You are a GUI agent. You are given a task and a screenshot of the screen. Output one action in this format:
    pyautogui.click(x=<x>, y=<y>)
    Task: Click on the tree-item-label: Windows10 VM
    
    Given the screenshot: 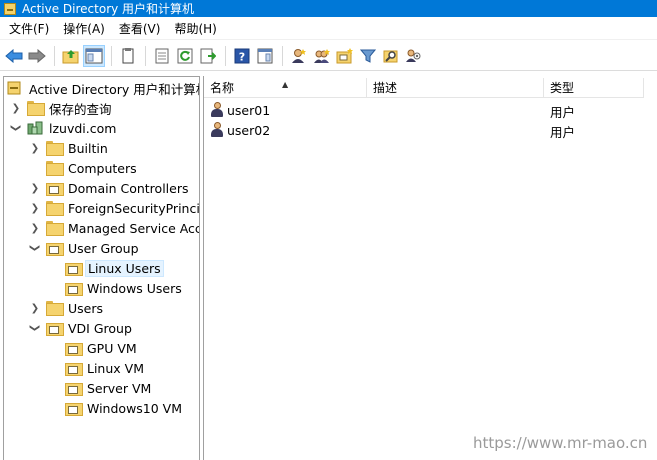 What is the action you would take?
    pyautogui.click(x=135, y=408)
    